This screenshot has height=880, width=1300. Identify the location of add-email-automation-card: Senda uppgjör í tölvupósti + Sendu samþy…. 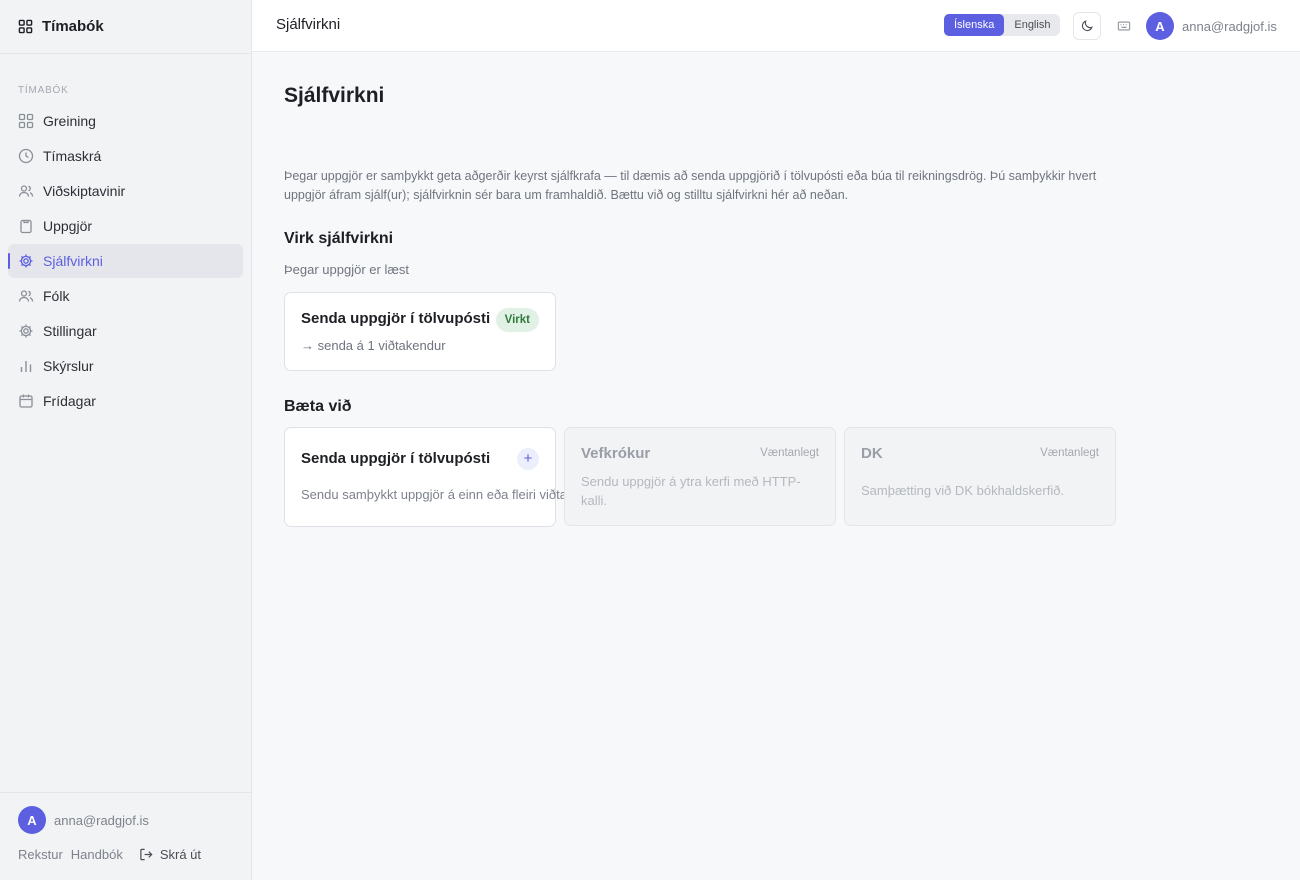
(447, 477).